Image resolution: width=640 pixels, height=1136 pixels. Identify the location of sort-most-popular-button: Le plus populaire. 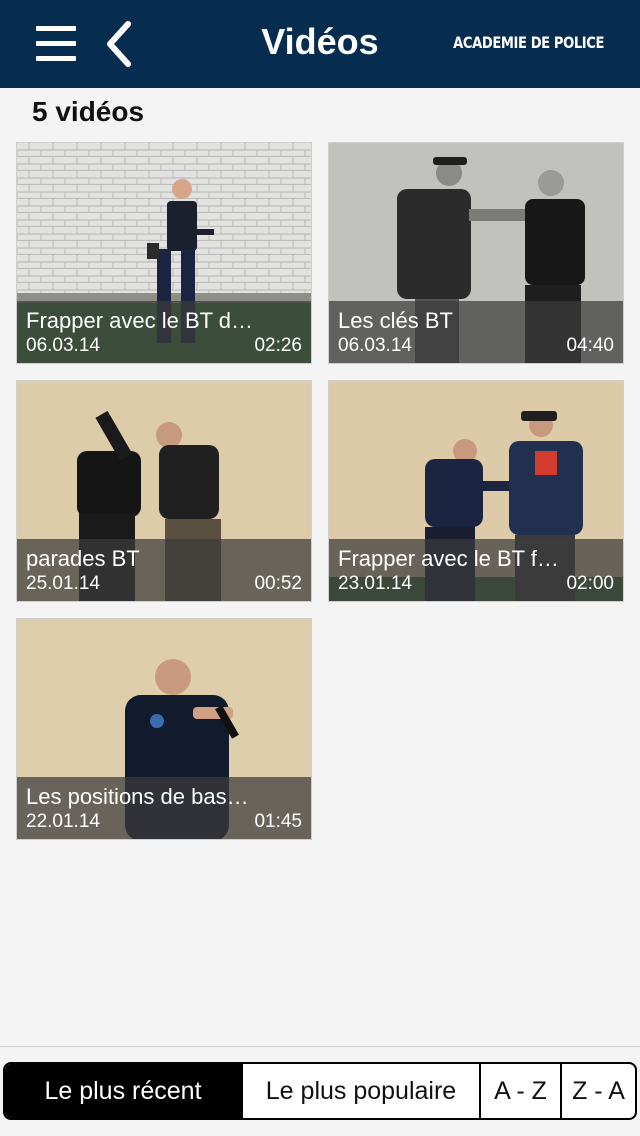
(360, 1091).